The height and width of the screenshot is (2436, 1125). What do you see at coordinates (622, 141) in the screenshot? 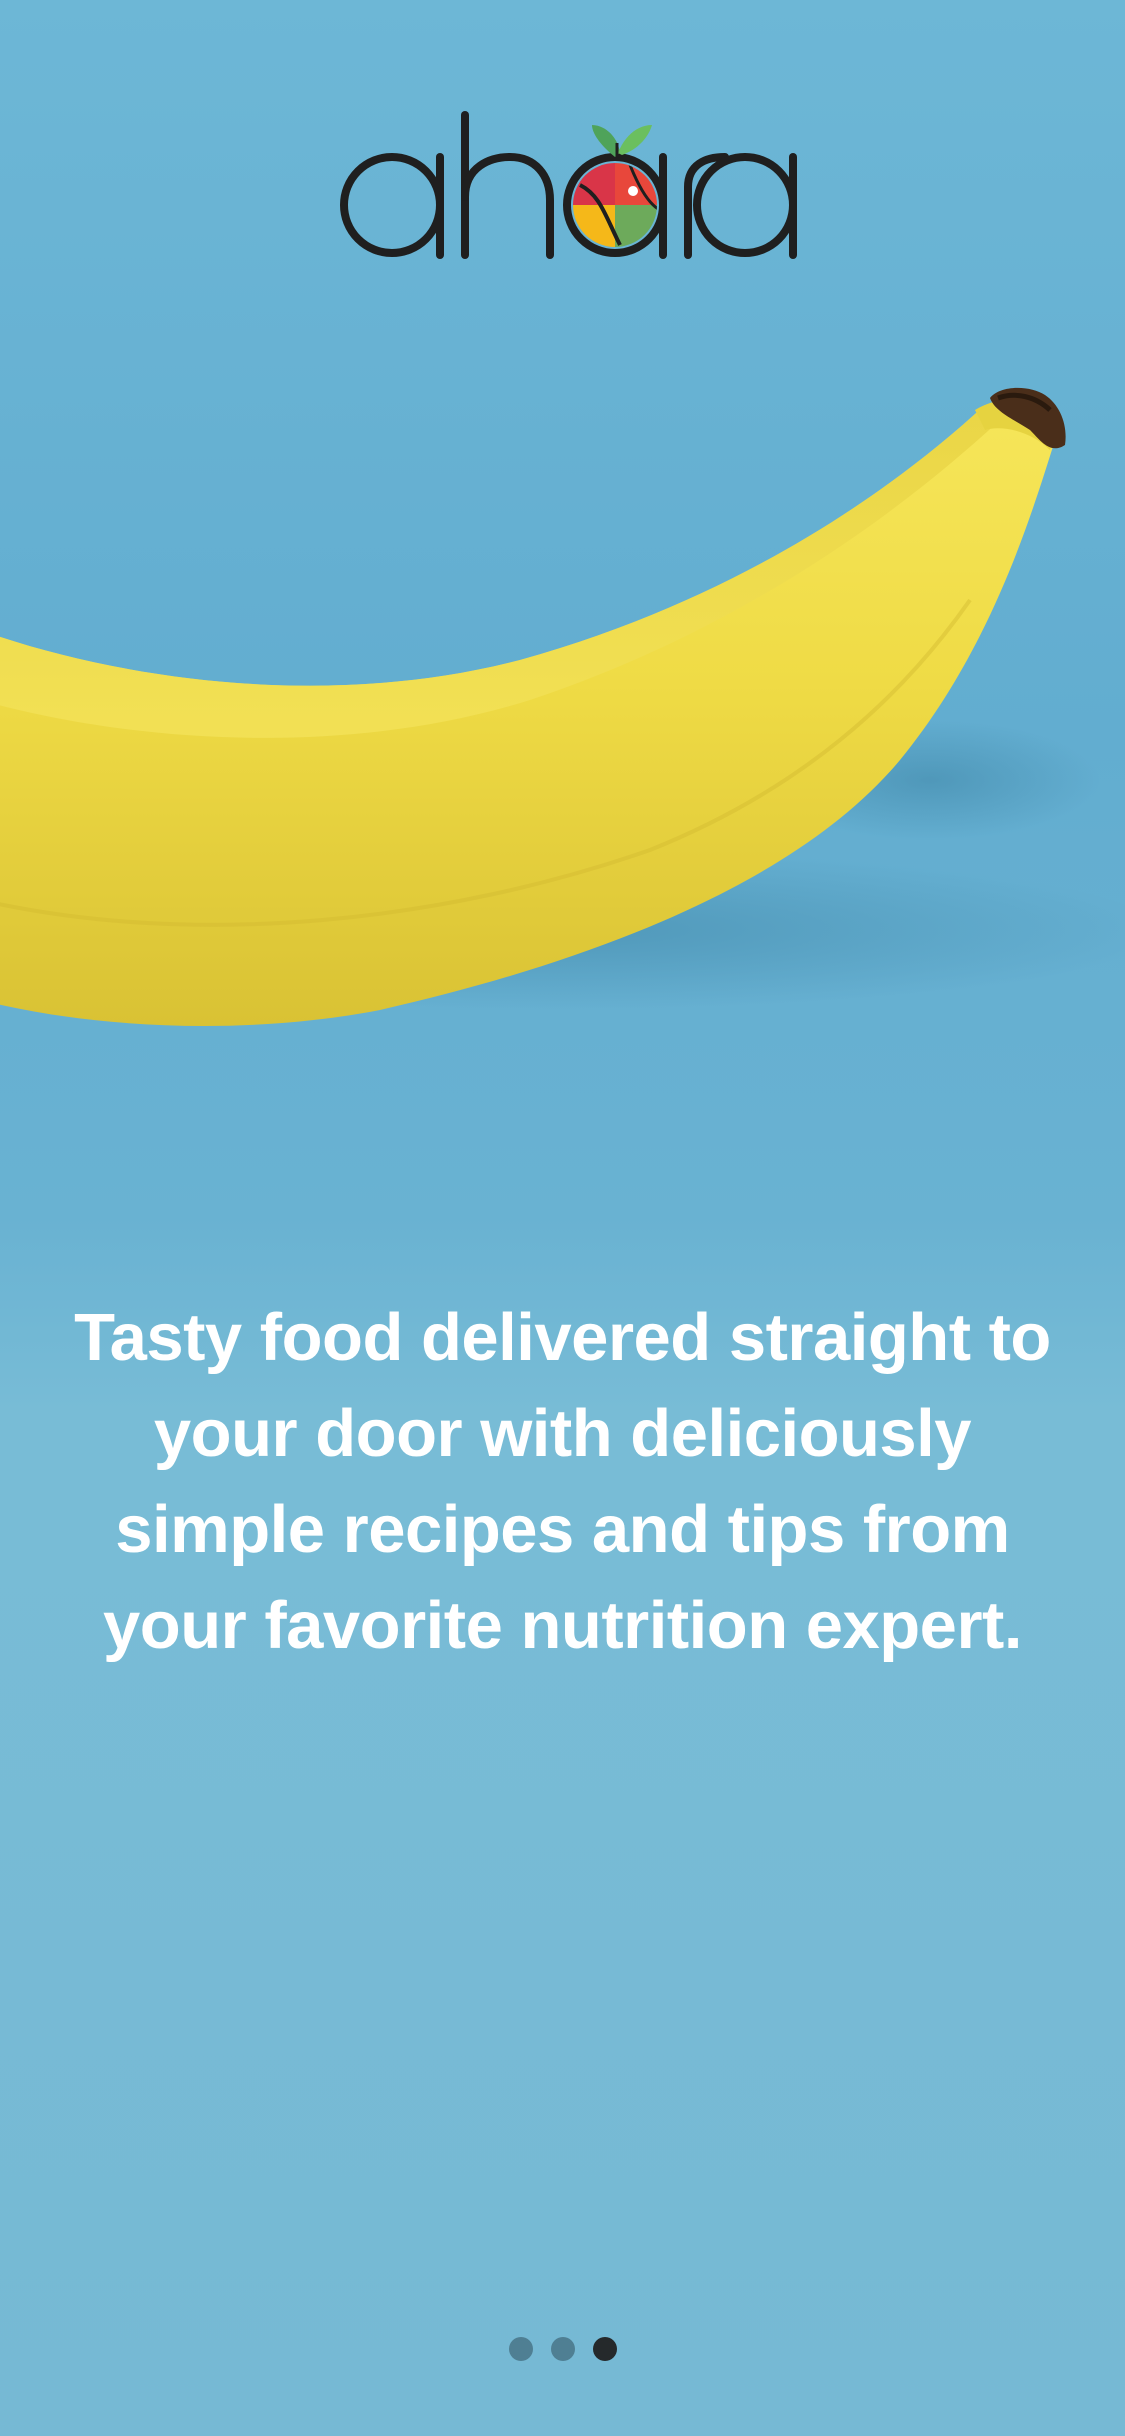
I see `leaf-icon` at bounding box center [622, 141].